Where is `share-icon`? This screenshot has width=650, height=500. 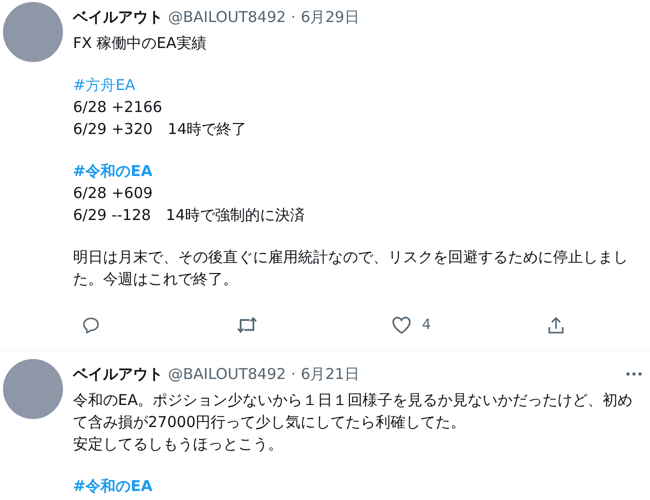 share-icon is located at coordinates (556, 325).